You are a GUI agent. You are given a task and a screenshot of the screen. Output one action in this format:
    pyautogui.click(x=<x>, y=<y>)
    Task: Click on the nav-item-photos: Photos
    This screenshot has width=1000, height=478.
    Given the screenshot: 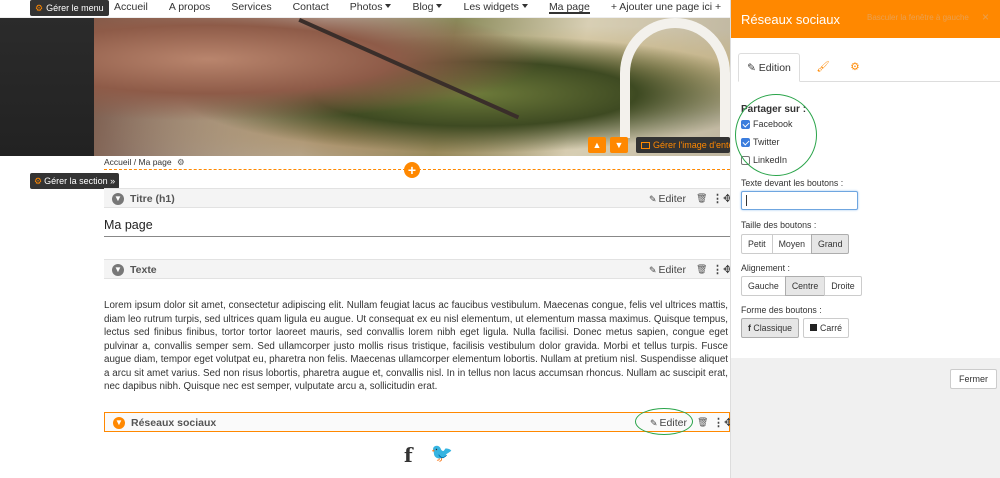 What is the action you would take?
    pyautogui.click(x=371, y=7)
    